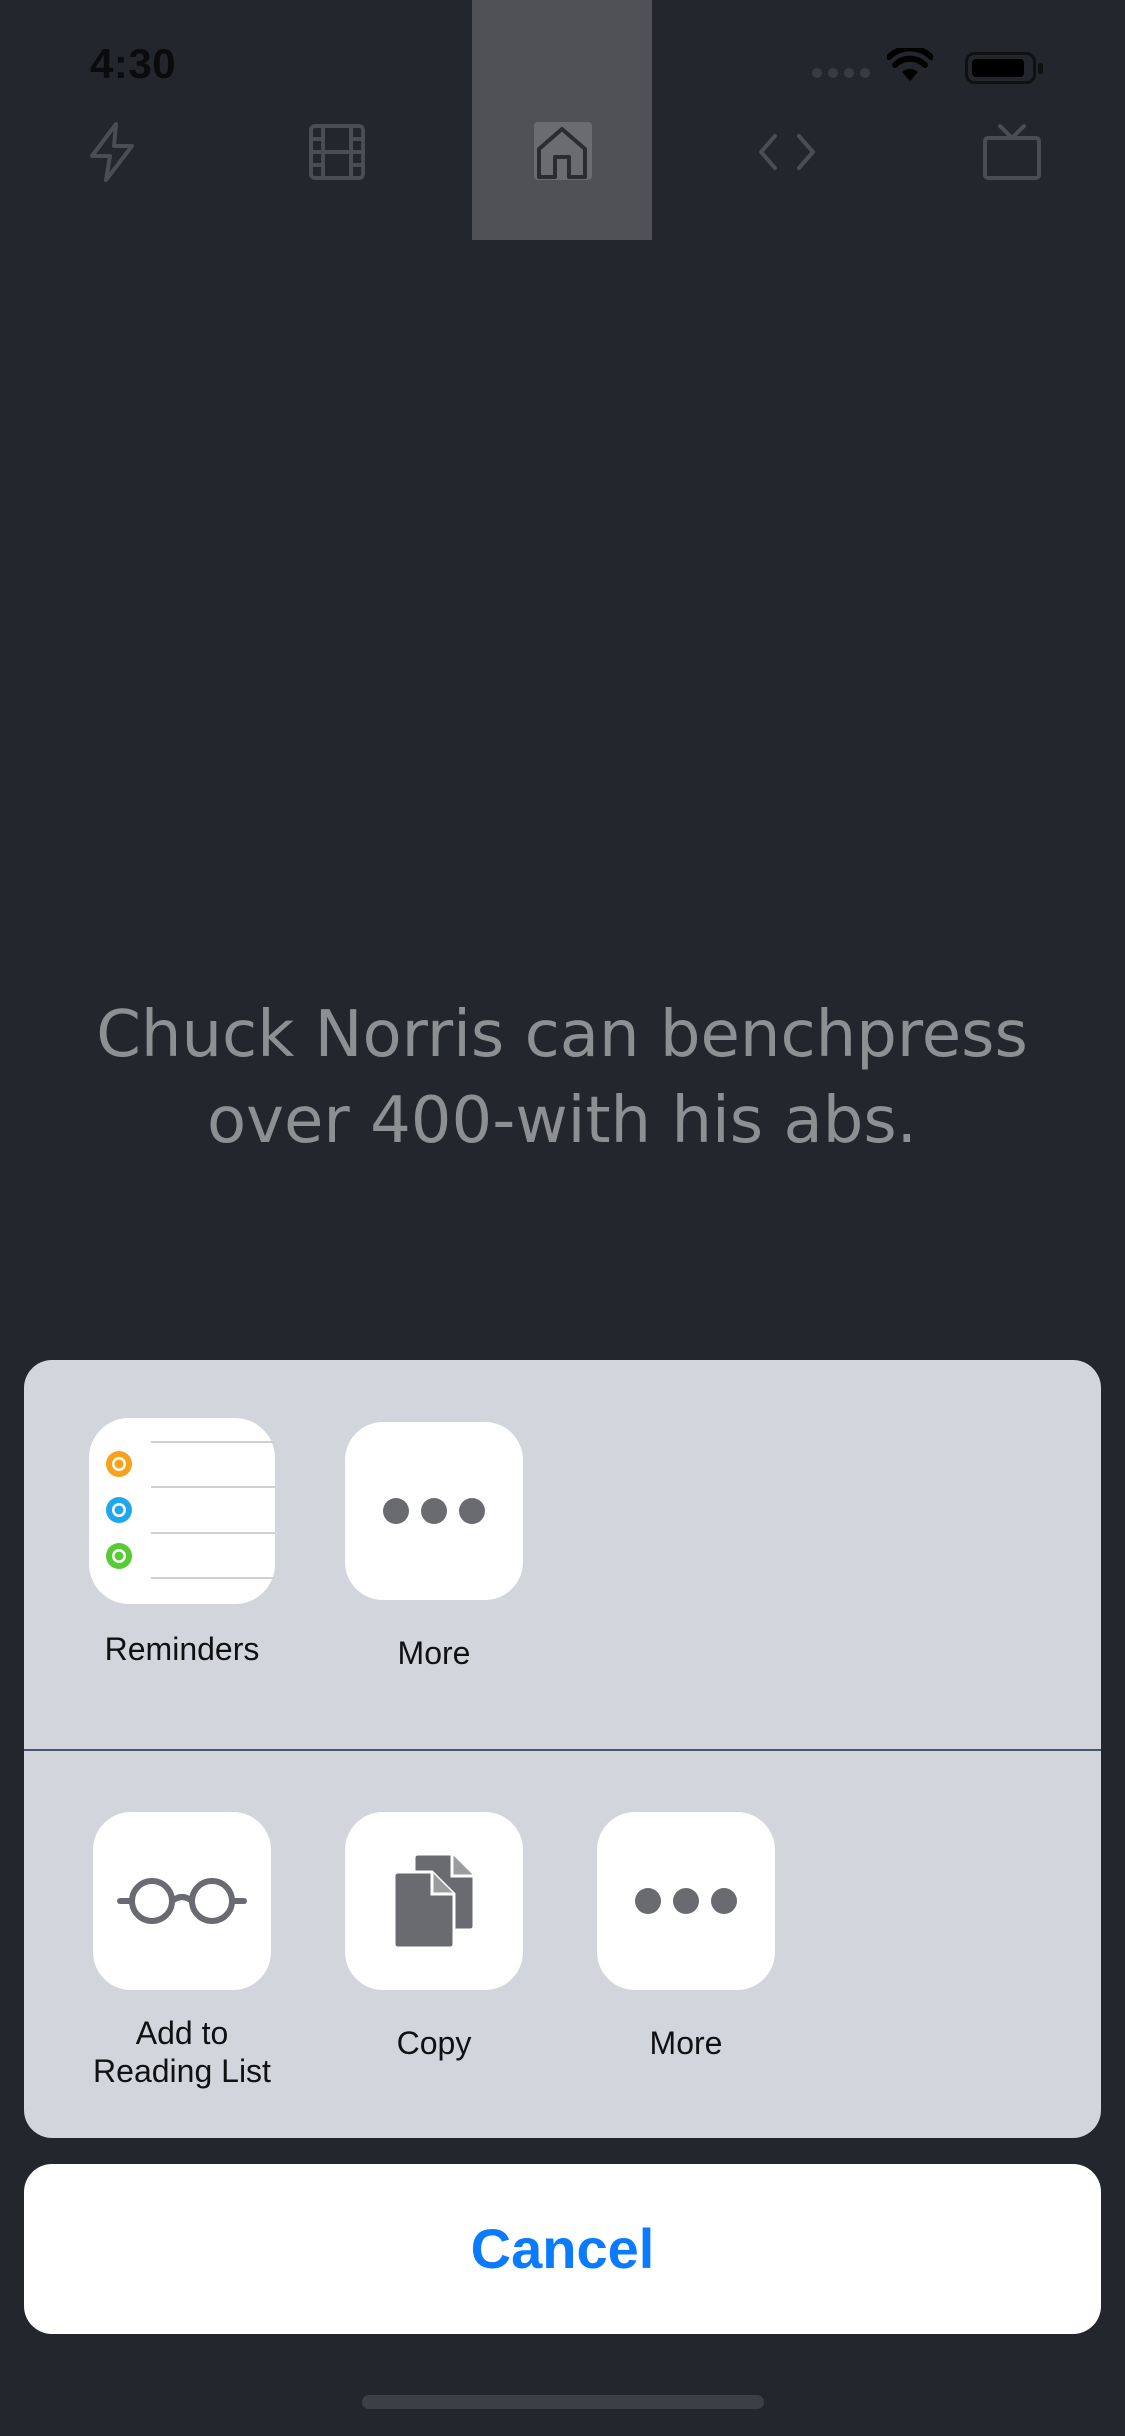  Describe the element at coordinates (182, 2052) in the screenshot. I see `share-label: Add to Reading List` at that location.